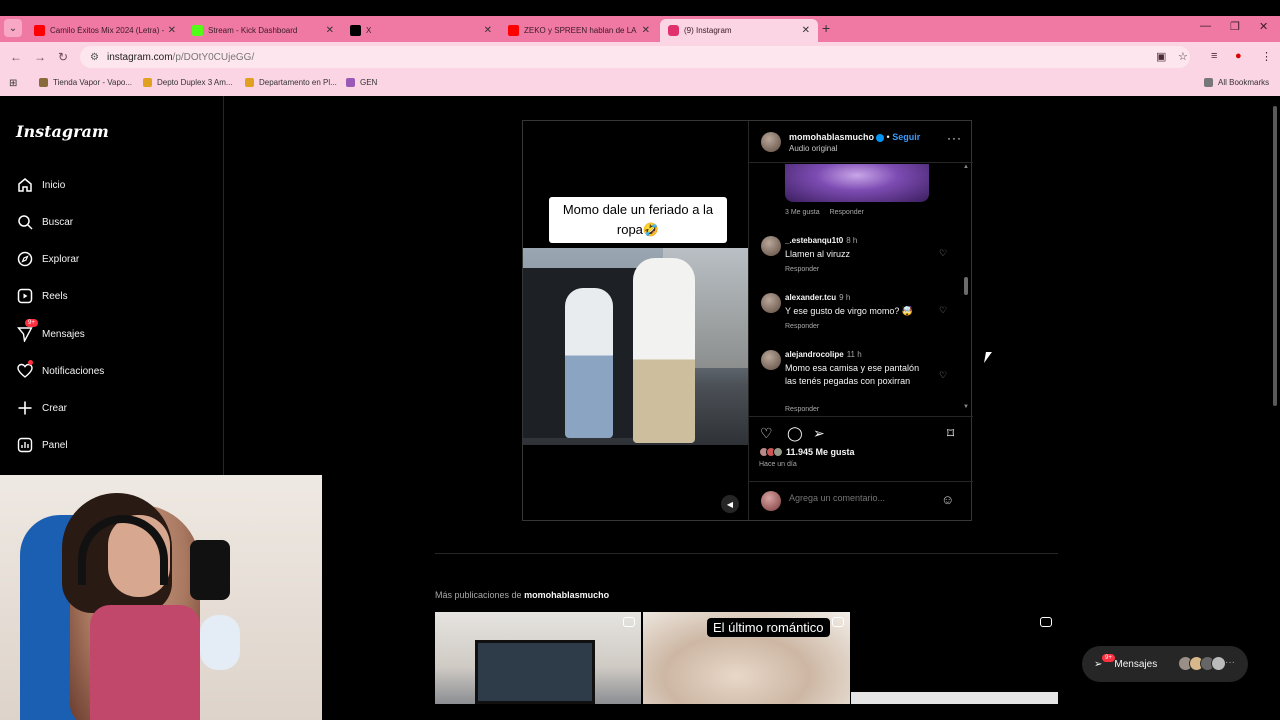 The width and height of the screenshot is (1280, 720). Describe the element at coordinates (522, 595) in the screenshot. I see `more-posts-heading: Más publicaciones de momohablasmucho` at that location.